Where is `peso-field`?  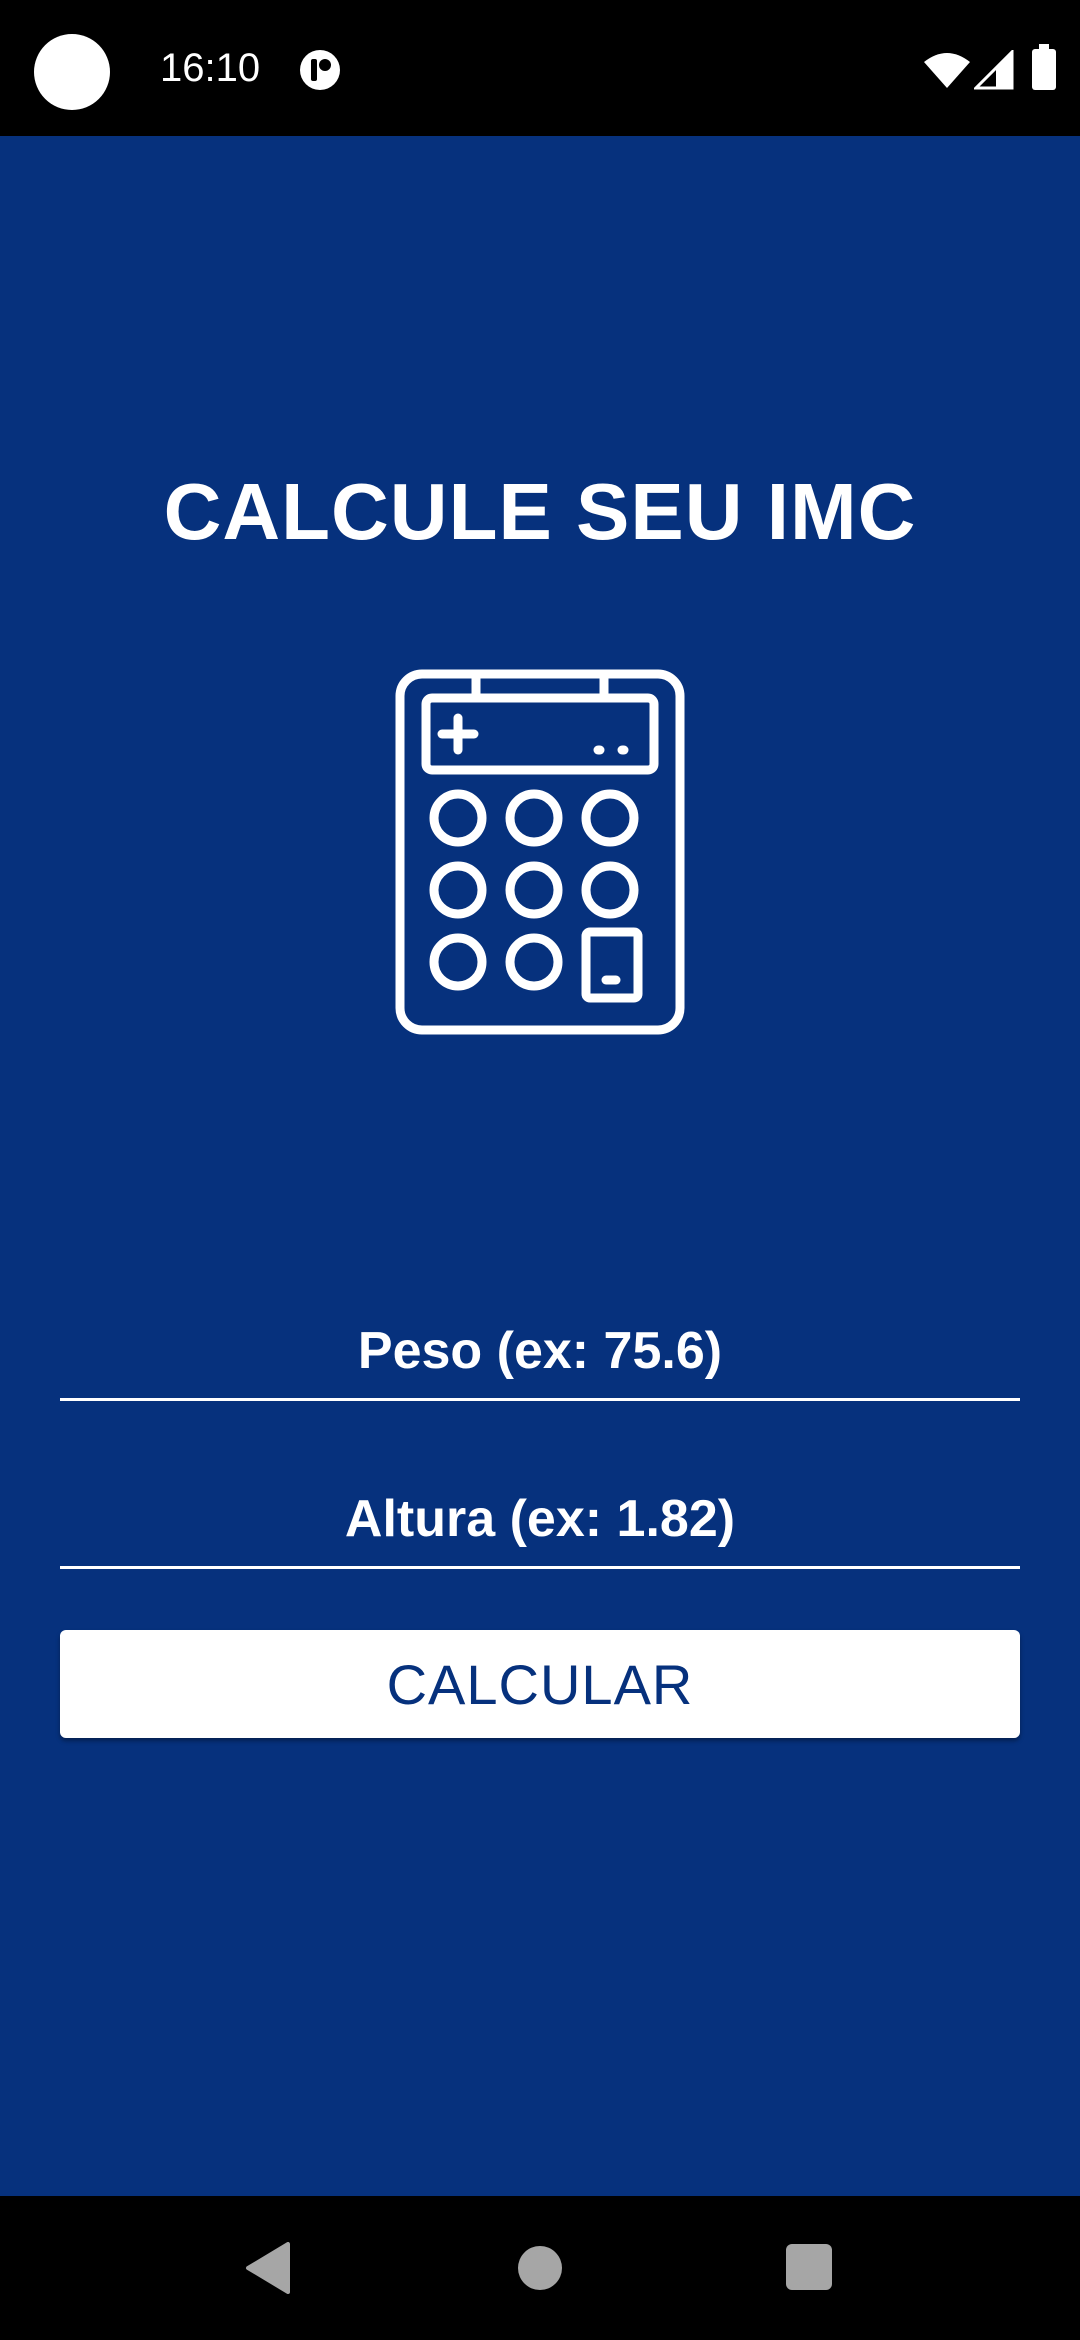 peso-field is located at coordinates (540, 1354).